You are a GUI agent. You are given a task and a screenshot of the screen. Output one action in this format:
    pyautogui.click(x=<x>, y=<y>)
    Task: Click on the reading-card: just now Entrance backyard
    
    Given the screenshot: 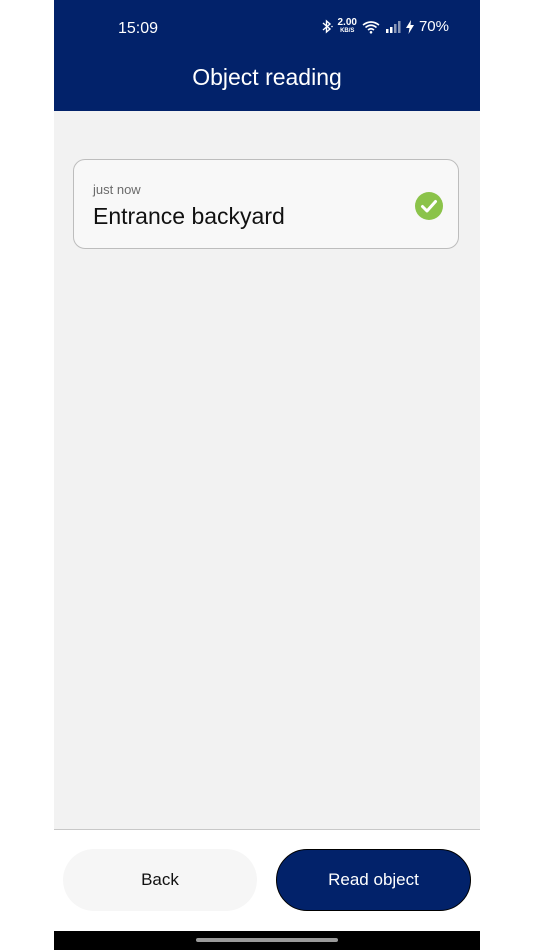 What is the action you would take?
    pyautogui.click(x=266, y=204)
    